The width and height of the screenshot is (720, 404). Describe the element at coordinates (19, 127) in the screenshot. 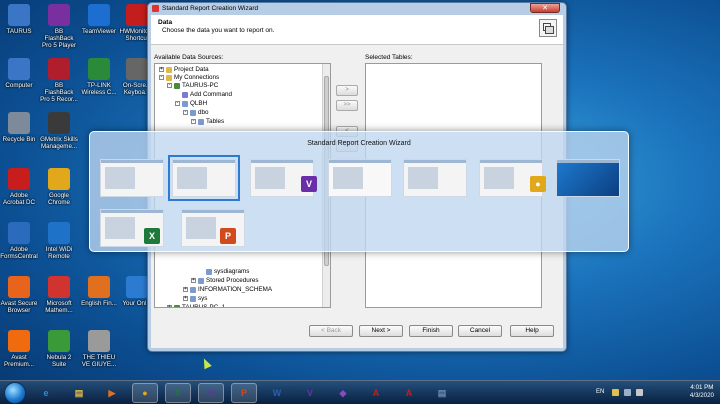

I see `desktop-icon: Recycle Bin` at that location.